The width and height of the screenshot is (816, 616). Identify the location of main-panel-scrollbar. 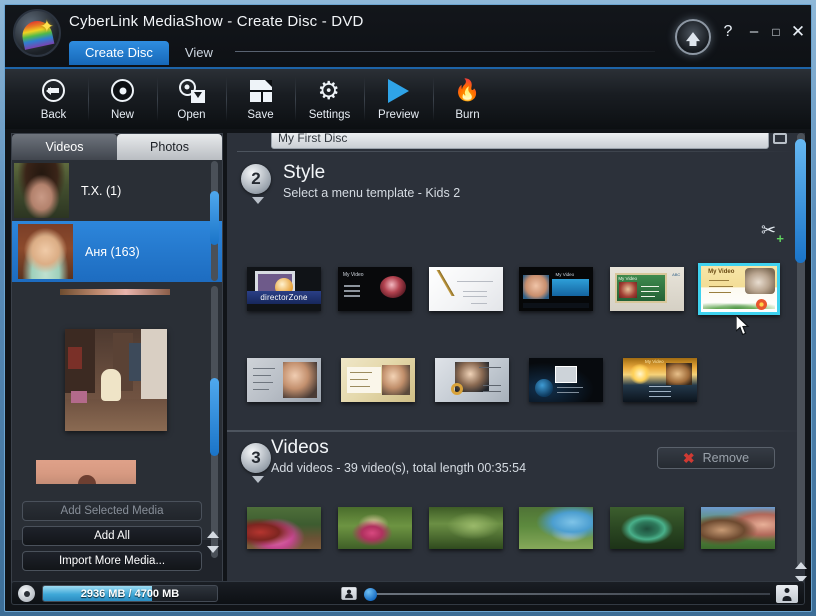
(800, 359).